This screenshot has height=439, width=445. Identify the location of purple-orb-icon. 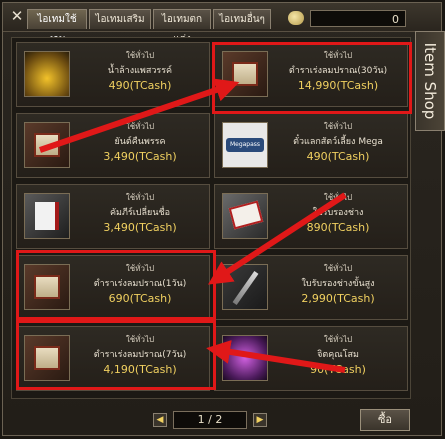
(245, 358).